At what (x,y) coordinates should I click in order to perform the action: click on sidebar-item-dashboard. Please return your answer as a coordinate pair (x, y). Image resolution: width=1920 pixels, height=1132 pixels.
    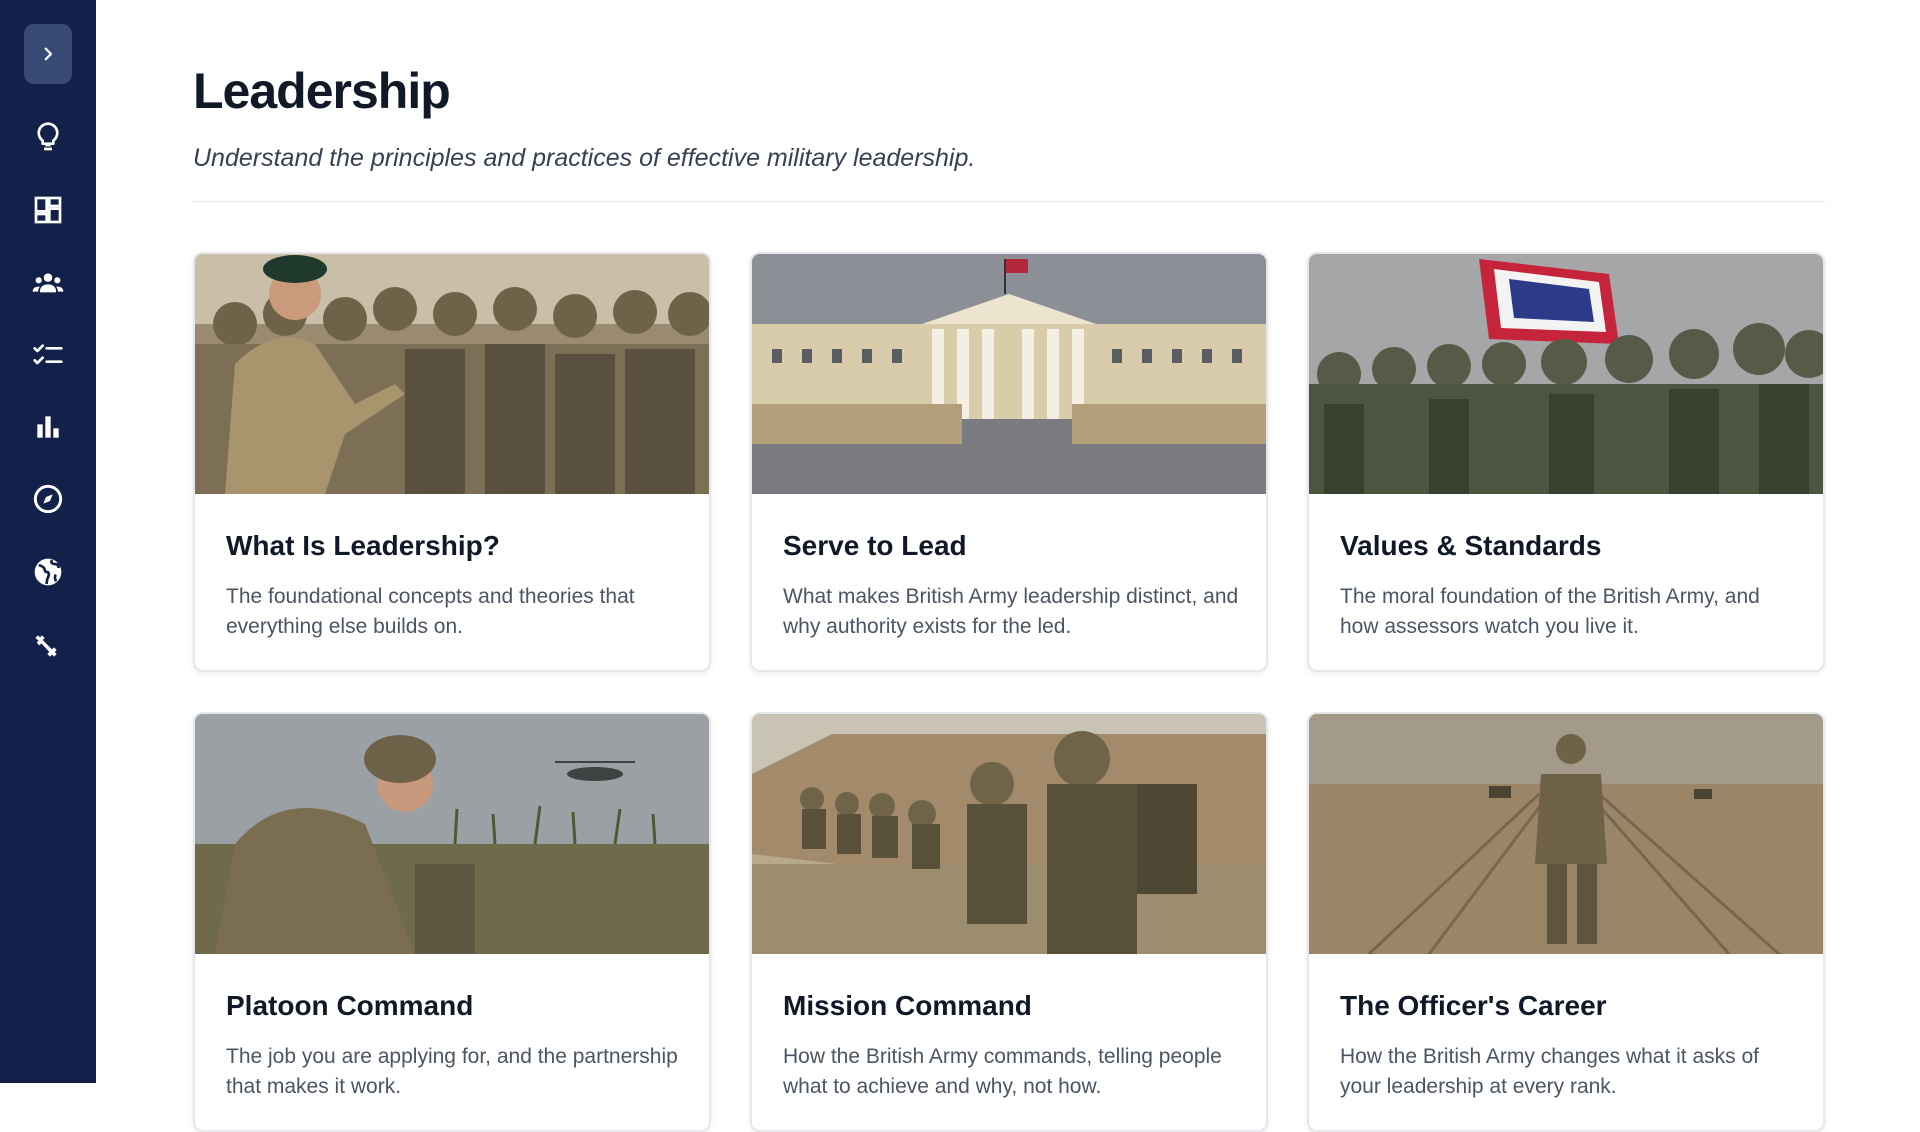
    Looking at the image, I should click on (48, 210).